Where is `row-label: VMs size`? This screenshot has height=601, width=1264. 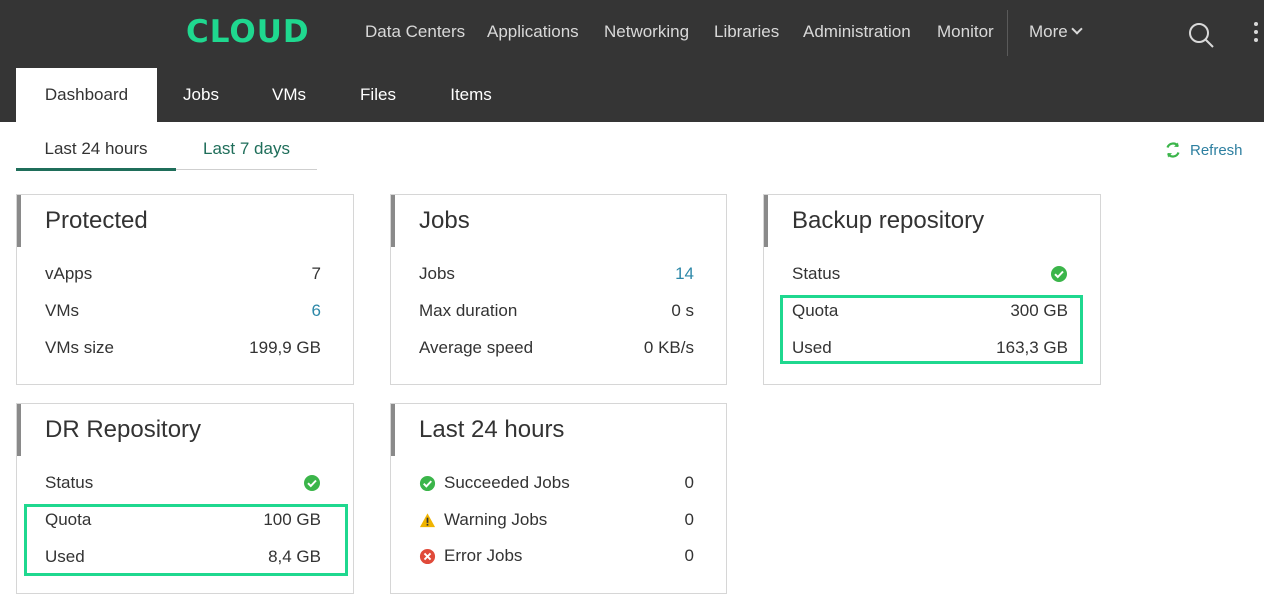 row-label: VMs size is located at coordinates (79, 347).